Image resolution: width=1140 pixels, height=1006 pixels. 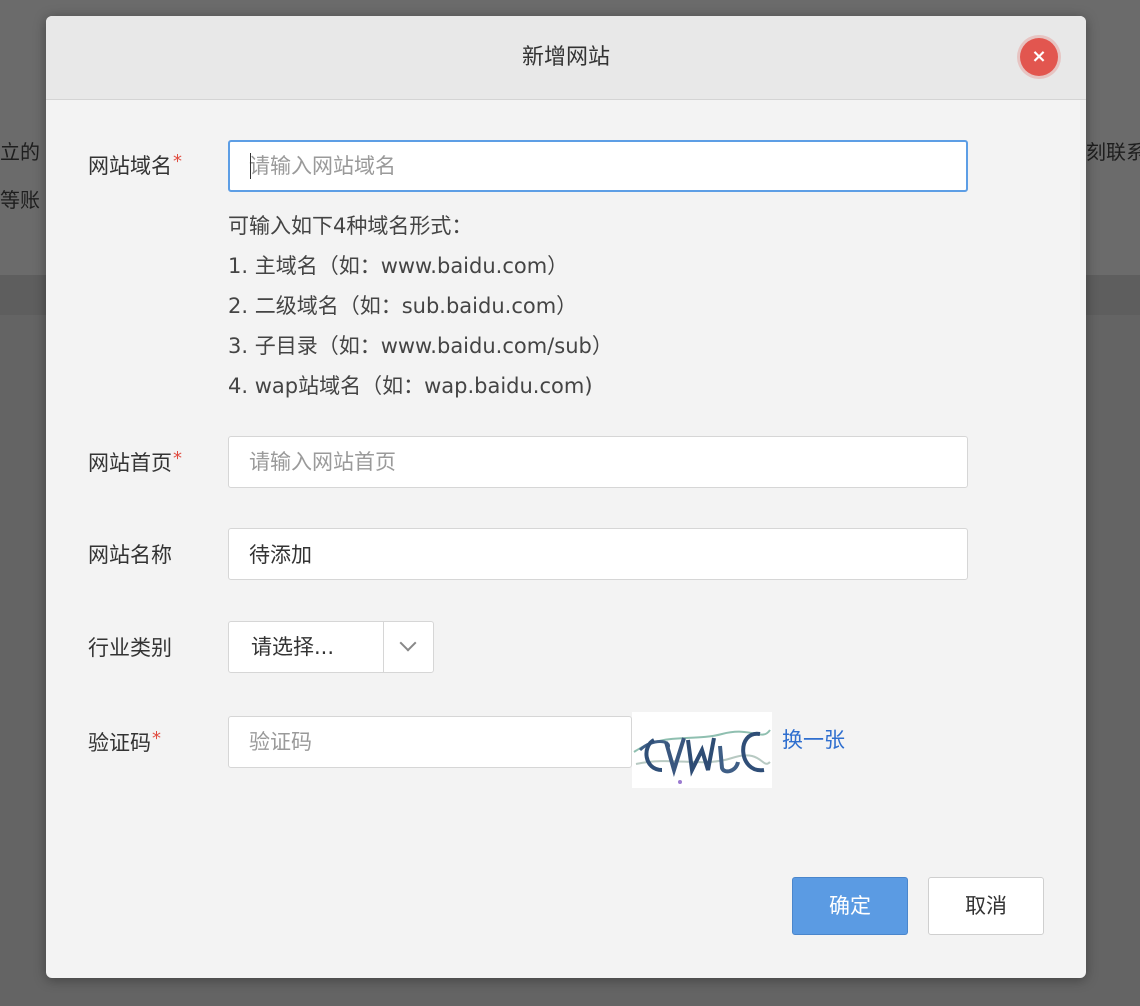 I want to click on cancel-button: 取消, so click(x=986, y=906).